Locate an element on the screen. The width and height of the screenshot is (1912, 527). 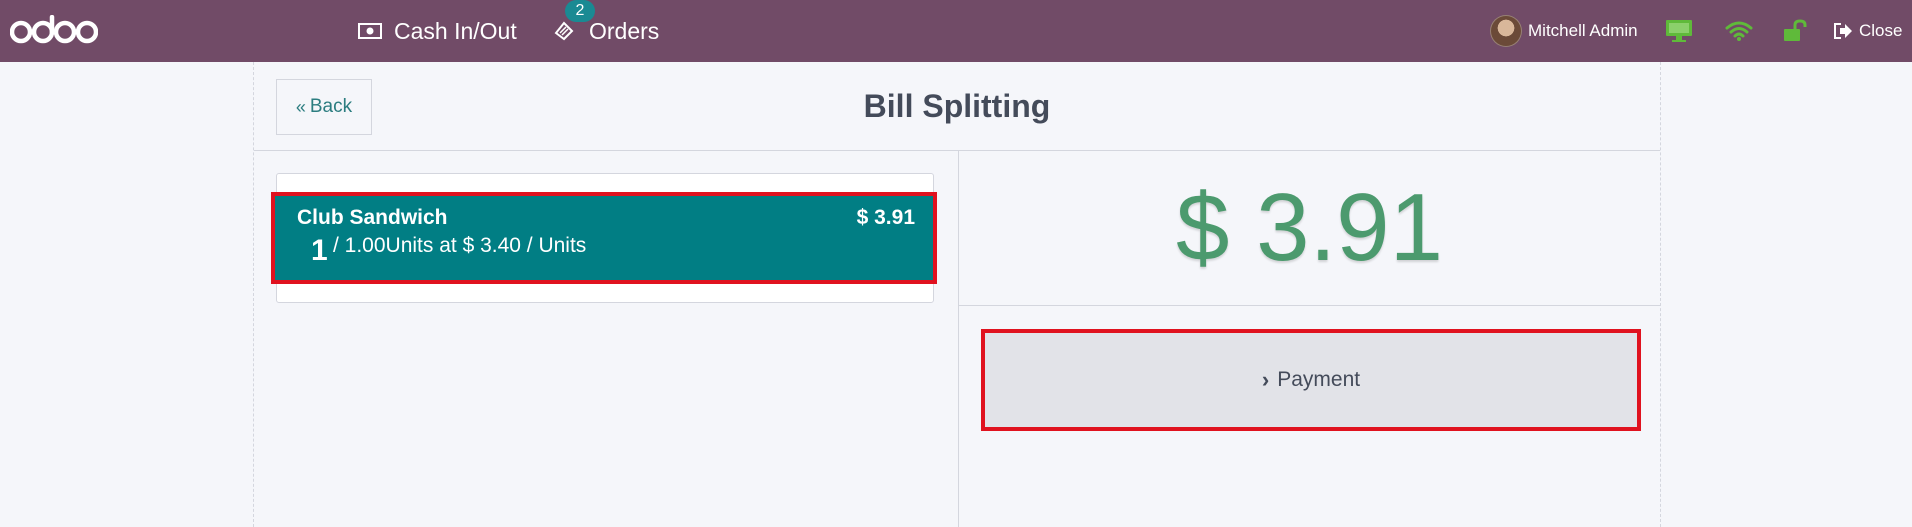
split-total: $ 3.91 is located at coordinates (1309, 227).